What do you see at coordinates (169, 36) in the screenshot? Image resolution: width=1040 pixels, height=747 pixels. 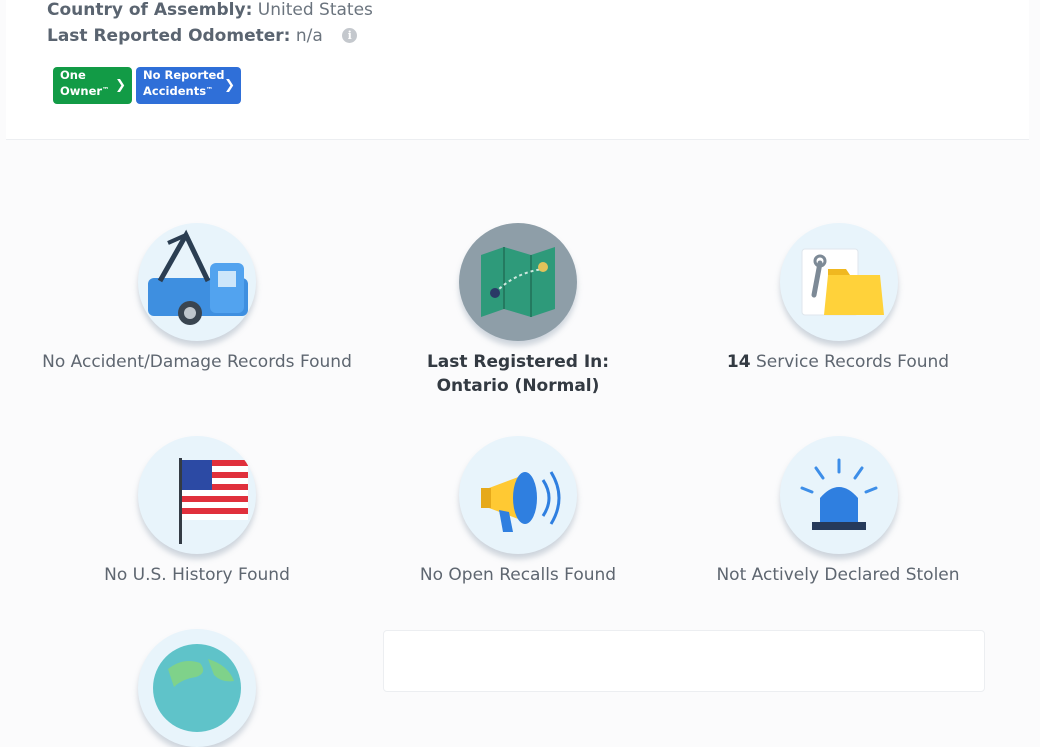 I see `odometer-label: Last Reported Odometer:` at bounding box center [169, 36].